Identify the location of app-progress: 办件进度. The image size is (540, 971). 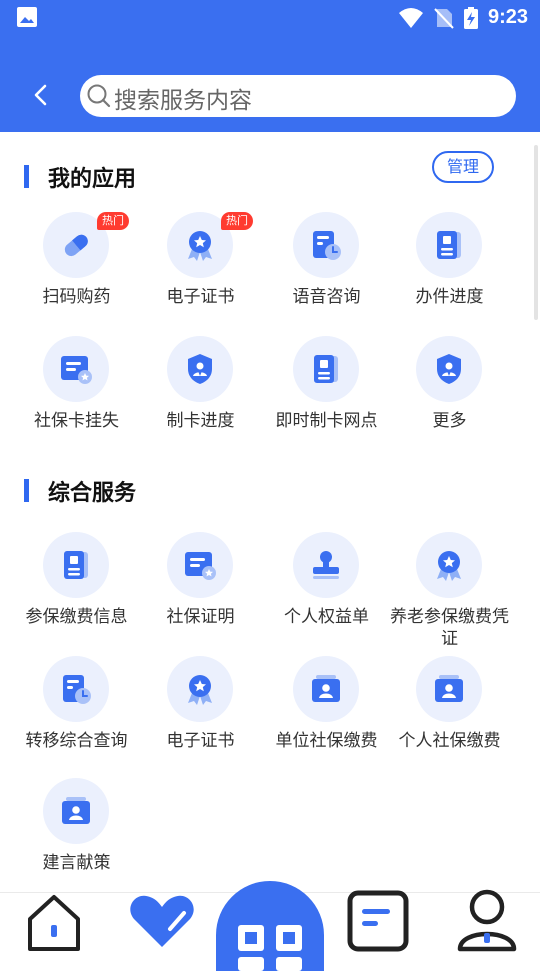
(449, 267).